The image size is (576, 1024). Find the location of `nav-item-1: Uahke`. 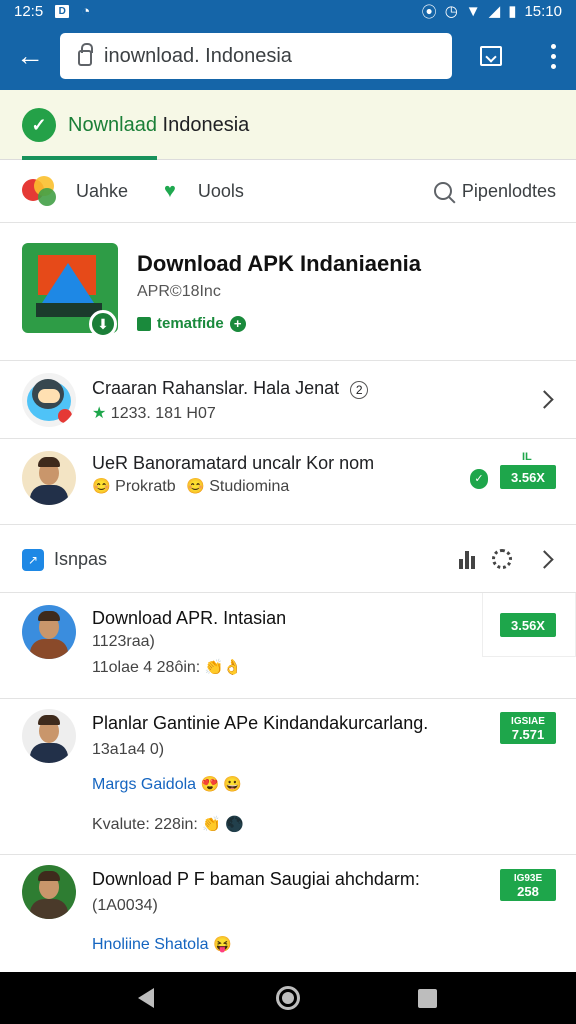

nav-item-1: Uahke is located at coordinates (102, 191).